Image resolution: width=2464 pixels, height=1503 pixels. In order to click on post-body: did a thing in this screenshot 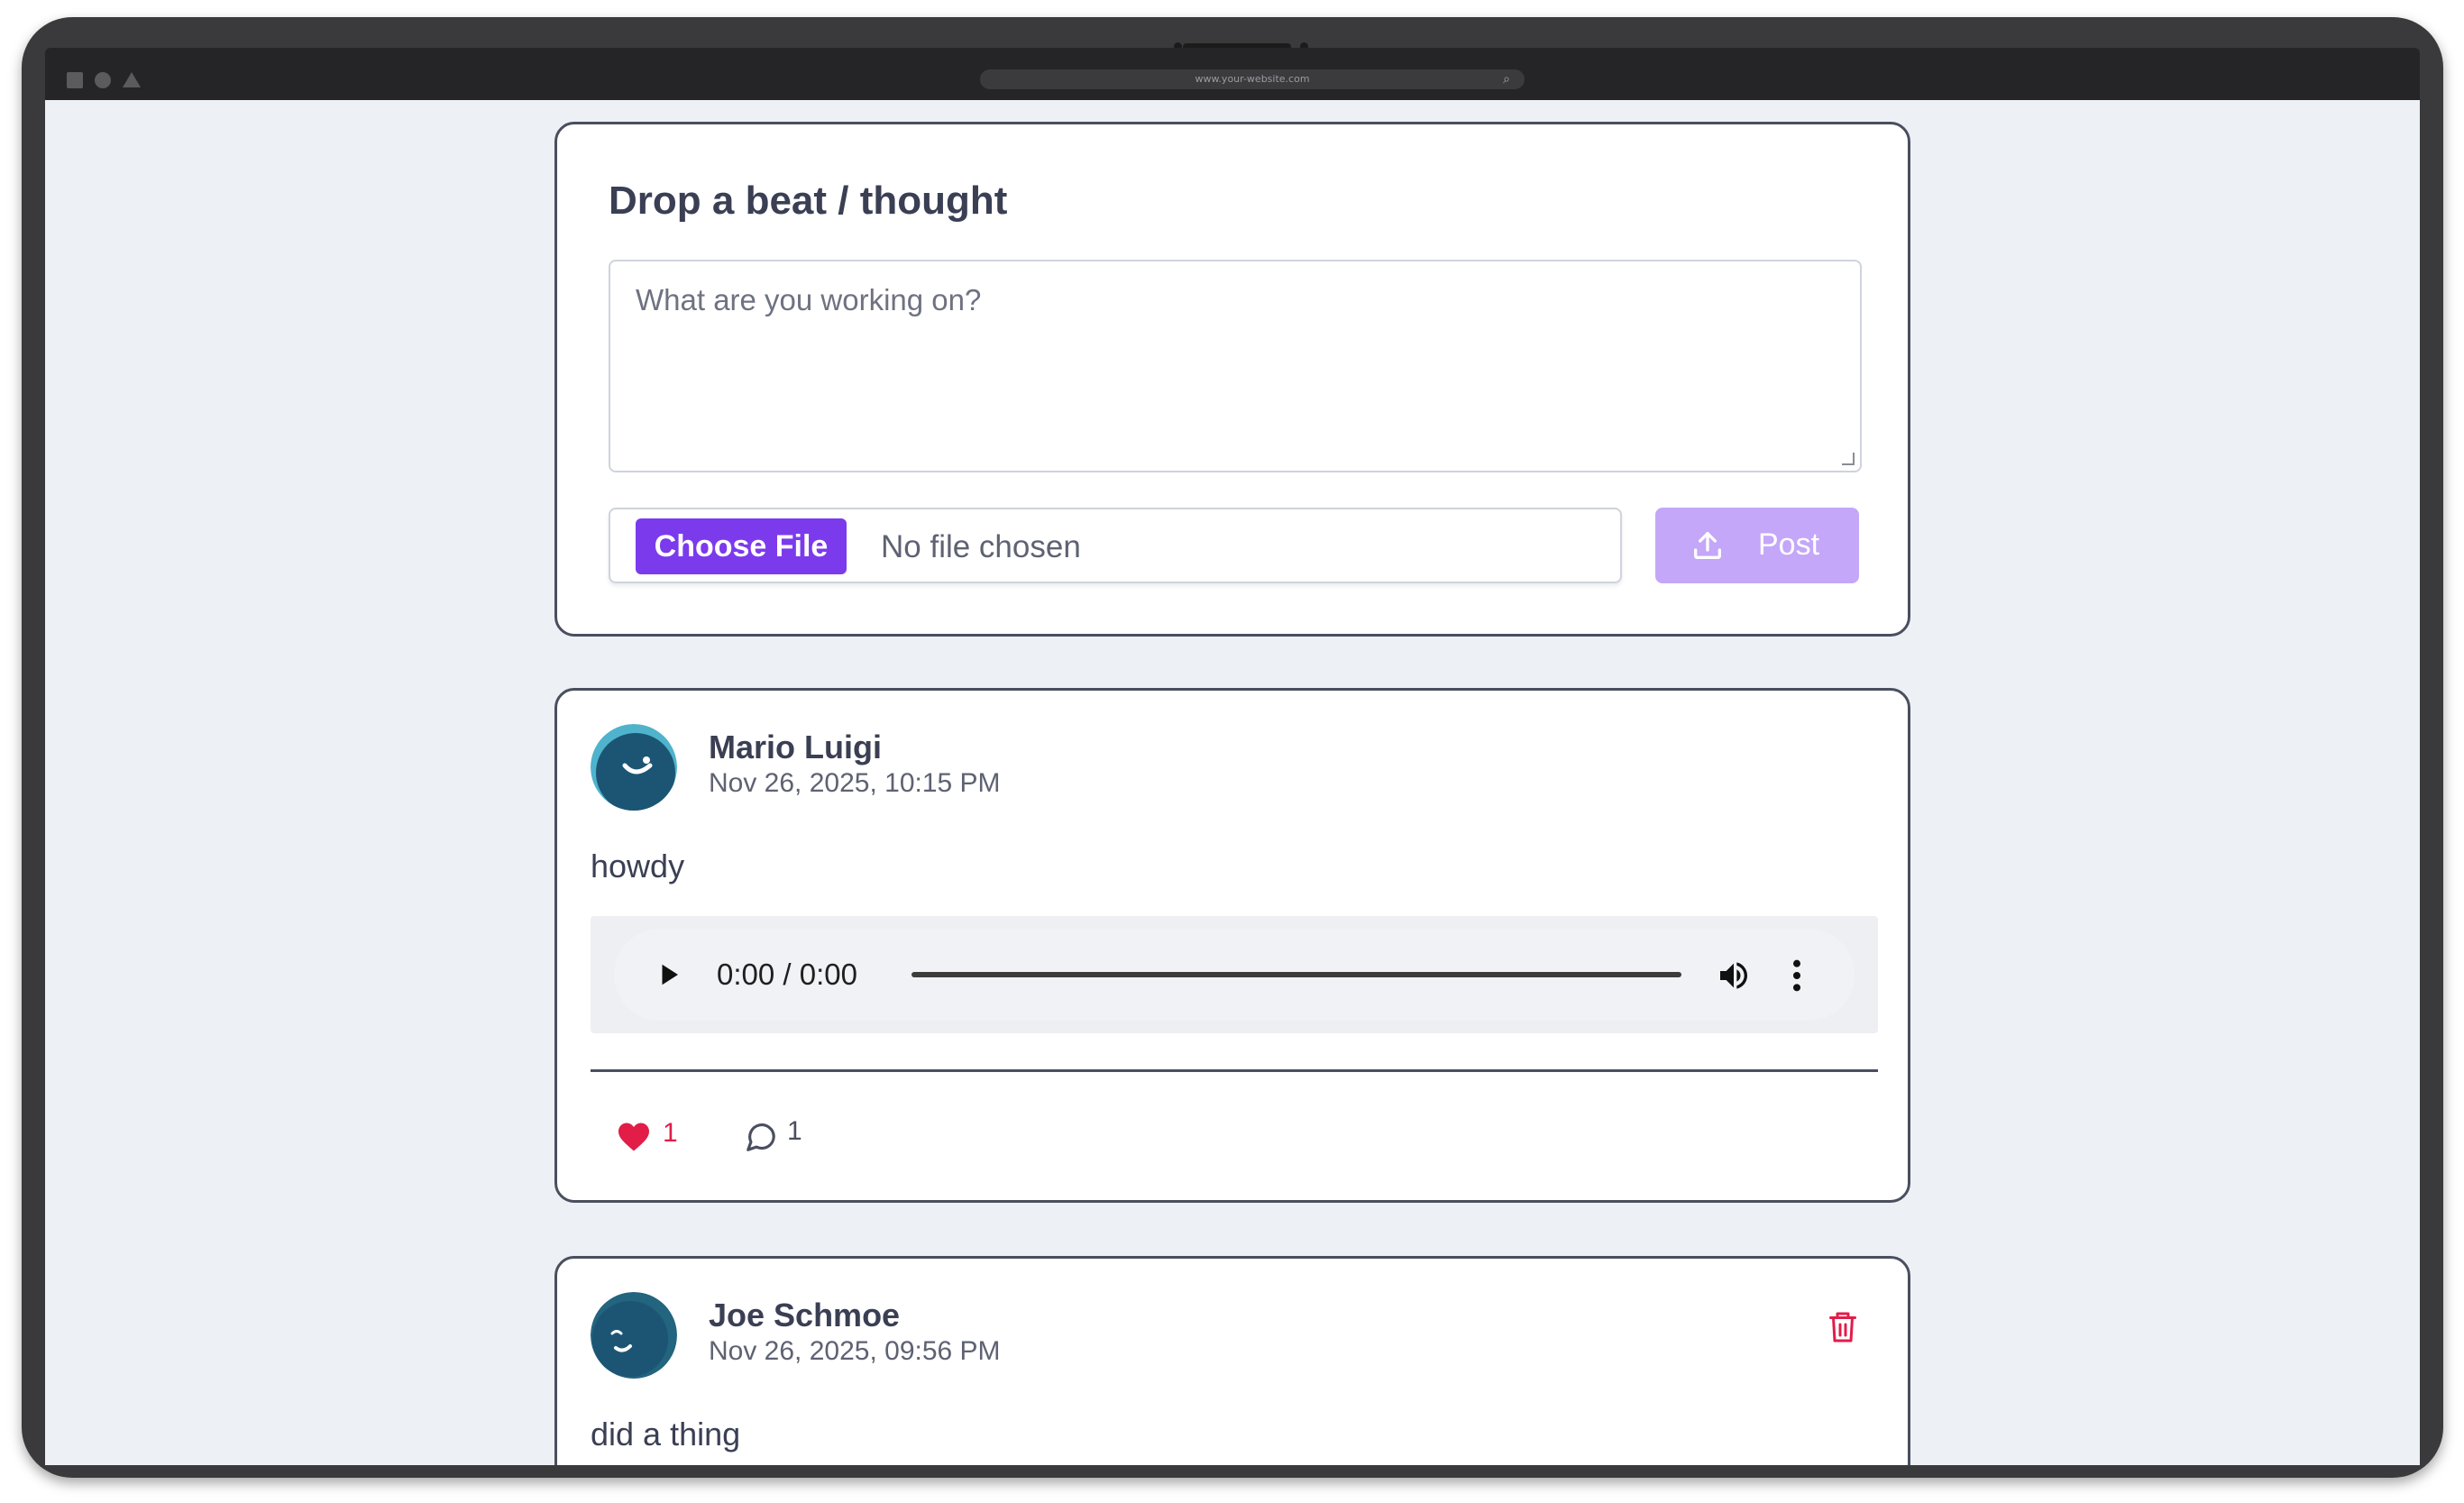, I will do `click(666, 1434)`.